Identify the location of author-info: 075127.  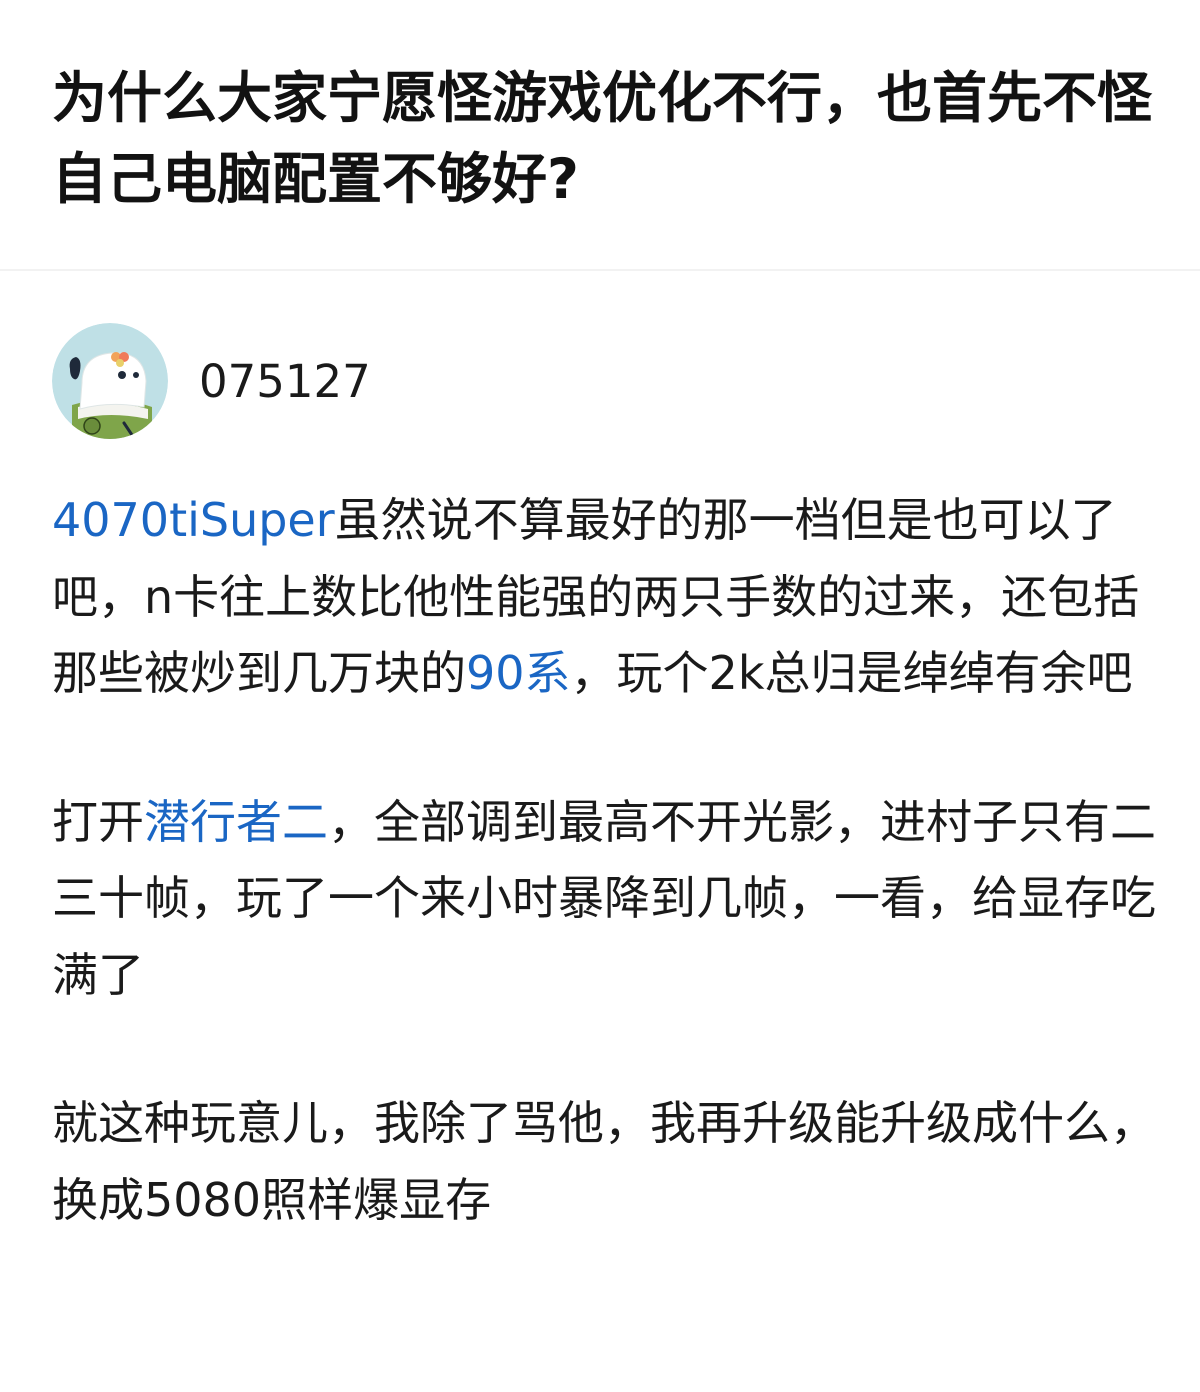
(211, 381).